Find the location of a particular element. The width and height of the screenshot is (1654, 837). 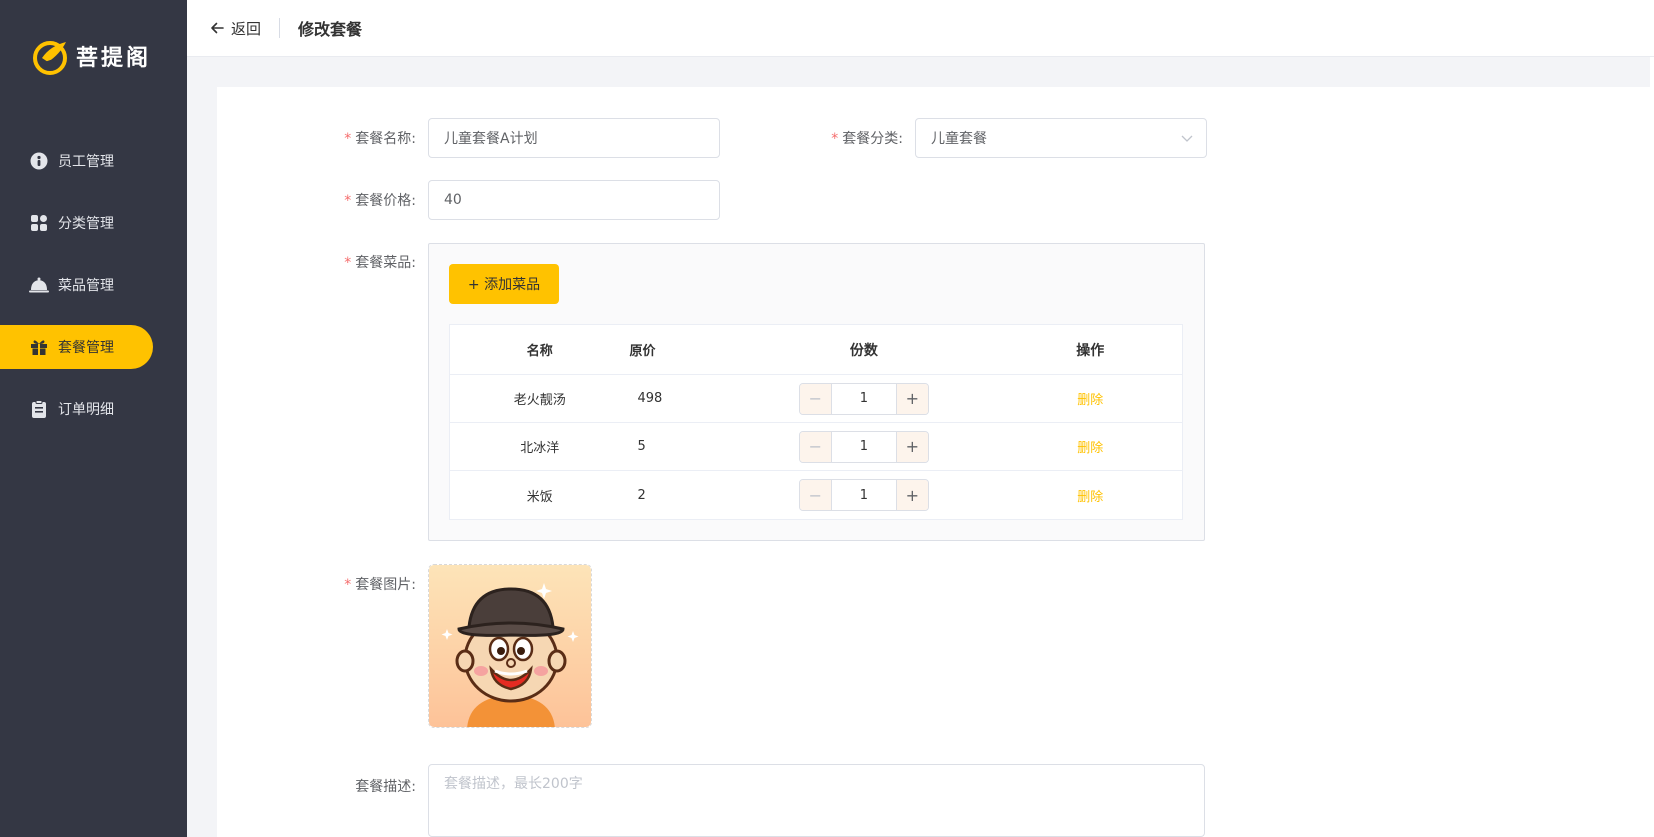

logo: 菩提阁 is located at coordinates (91, 56).